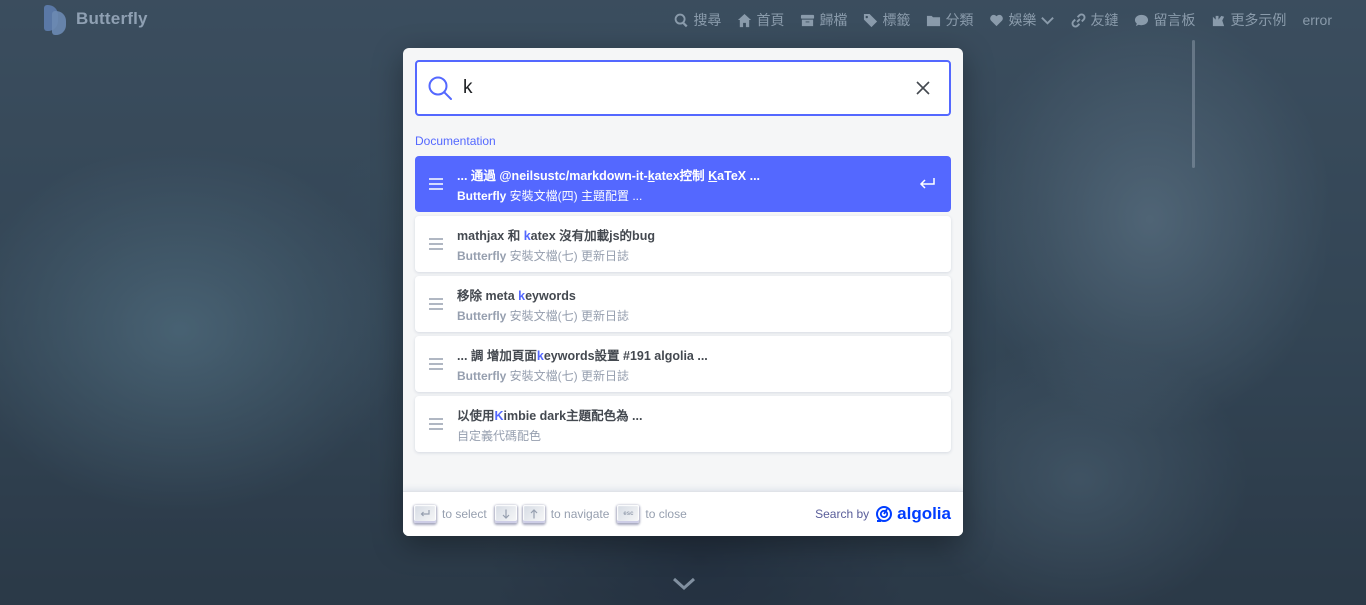 This screenshot has height=605, width=1366. I want to click on command-close: esc to close, so click(652, 514).